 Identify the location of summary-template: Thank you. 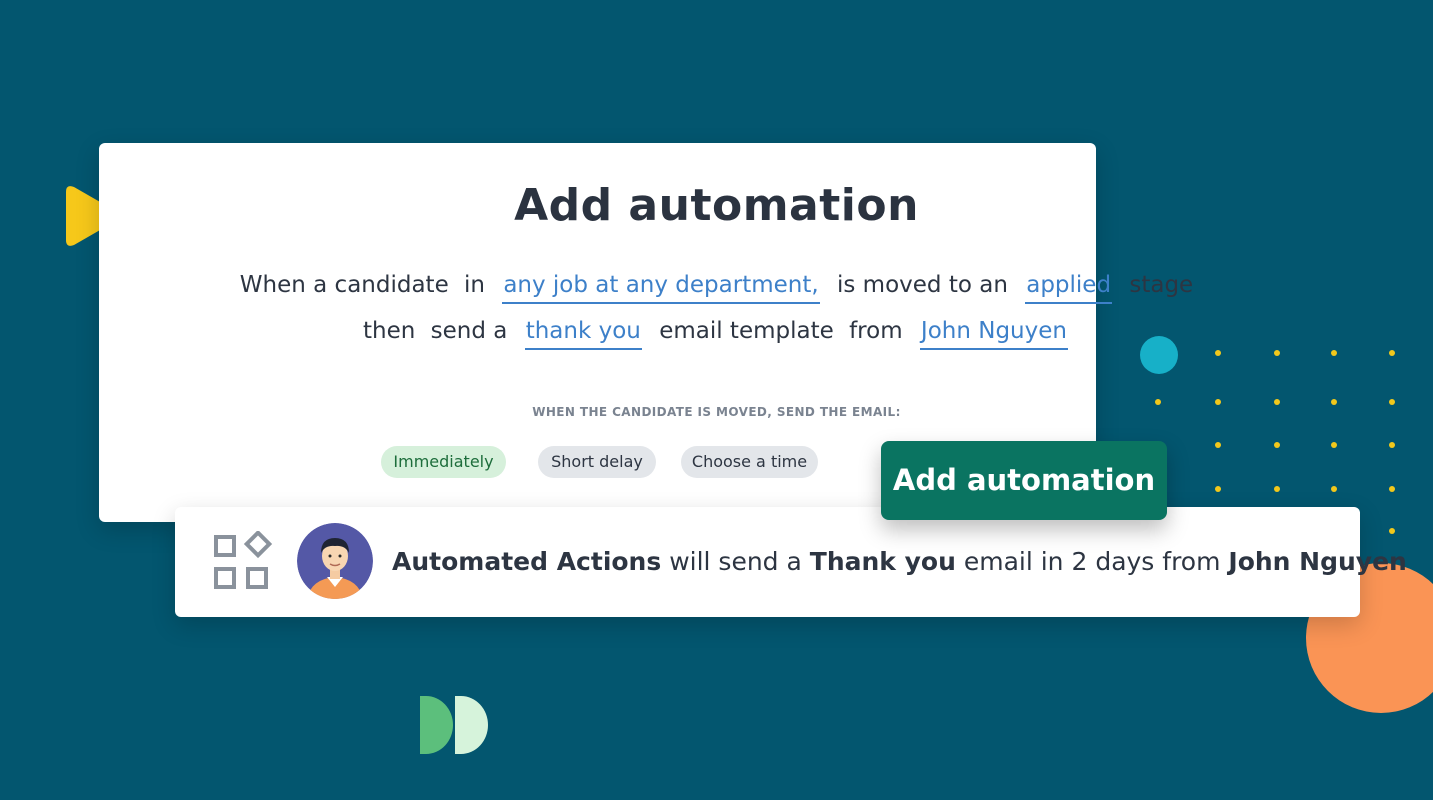
(882, 561).